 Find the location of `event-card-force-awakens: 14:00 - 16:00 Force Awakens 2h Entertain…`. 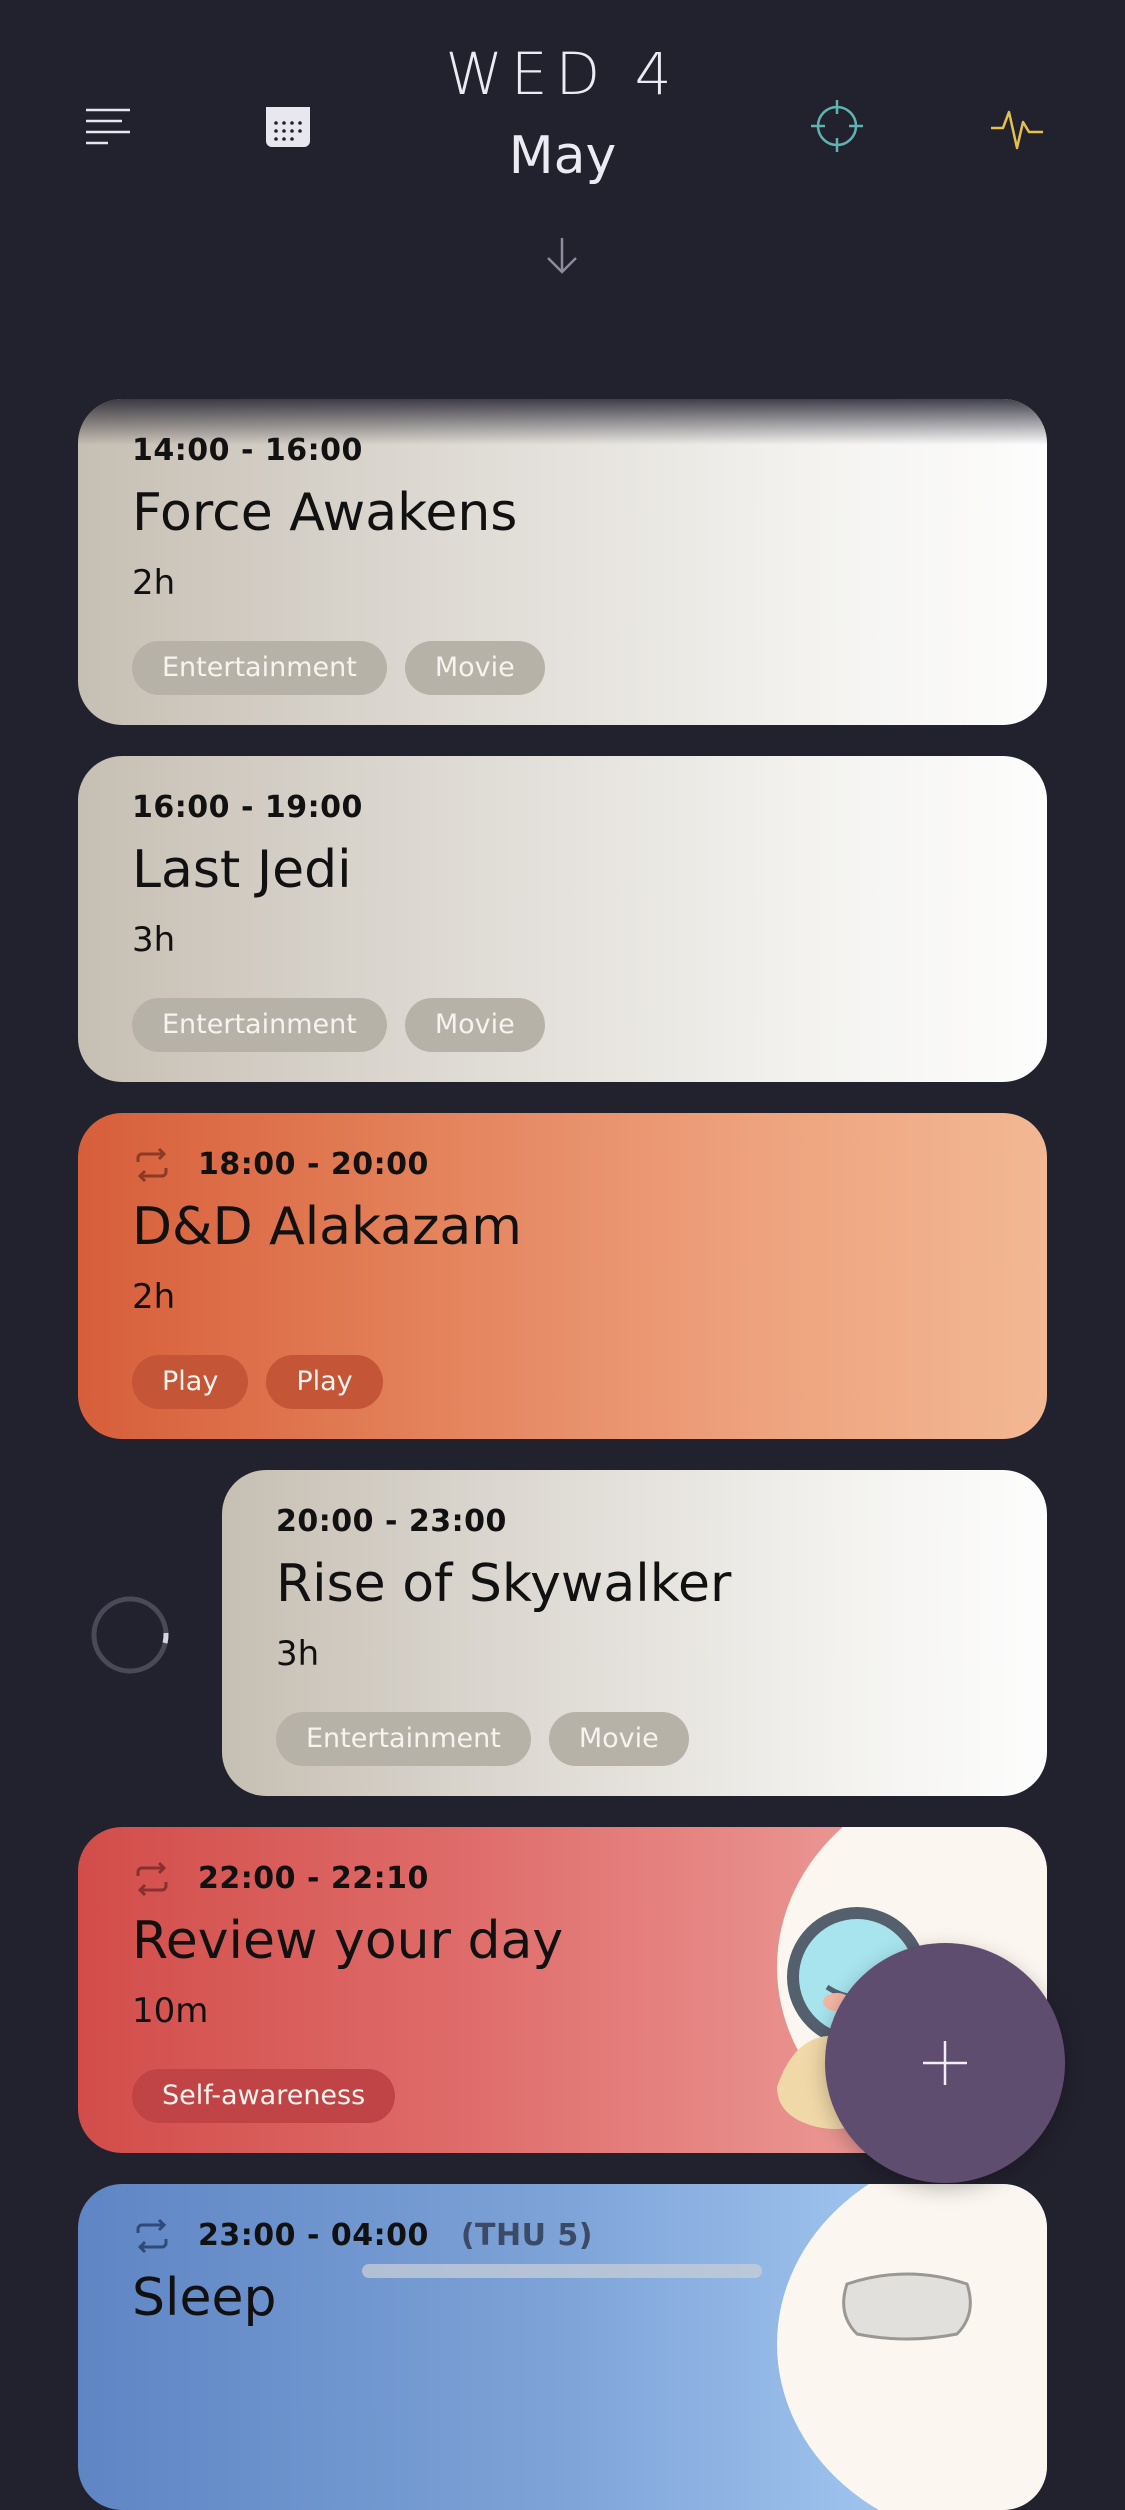

event-card-force-awakens: 14:00 - 16:00 Force Awakens 2h Entertain… is located at coordinates (562, 562).